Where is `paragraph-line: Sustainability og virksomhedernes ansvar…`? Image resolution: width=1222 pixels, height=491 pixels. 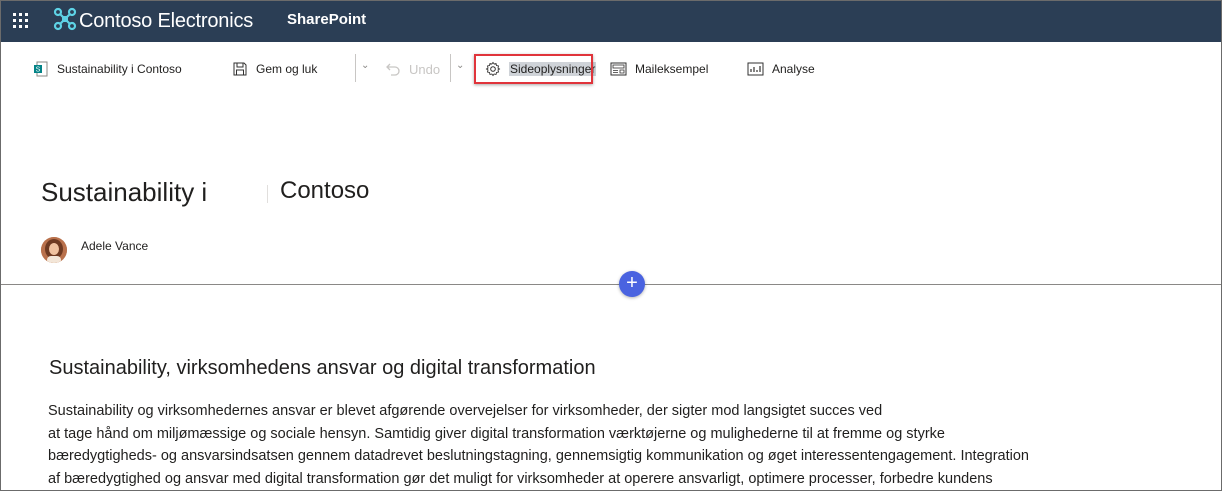 paragraph-line: Sustainability og virksomhedernes ansvar… is located at coordinates (465, 411).